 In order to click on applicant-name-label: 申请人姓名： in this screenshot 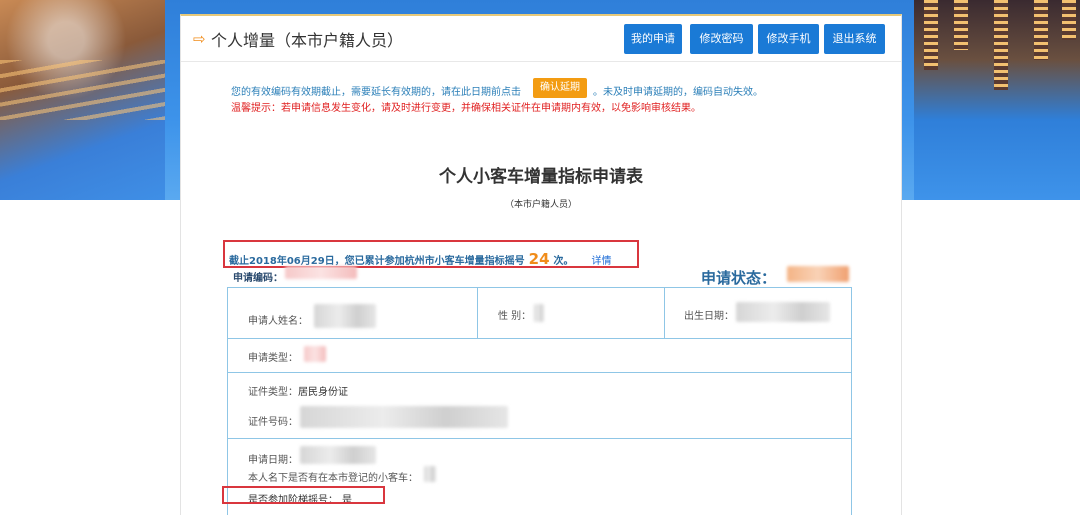, I will do `click(278, 321)`.